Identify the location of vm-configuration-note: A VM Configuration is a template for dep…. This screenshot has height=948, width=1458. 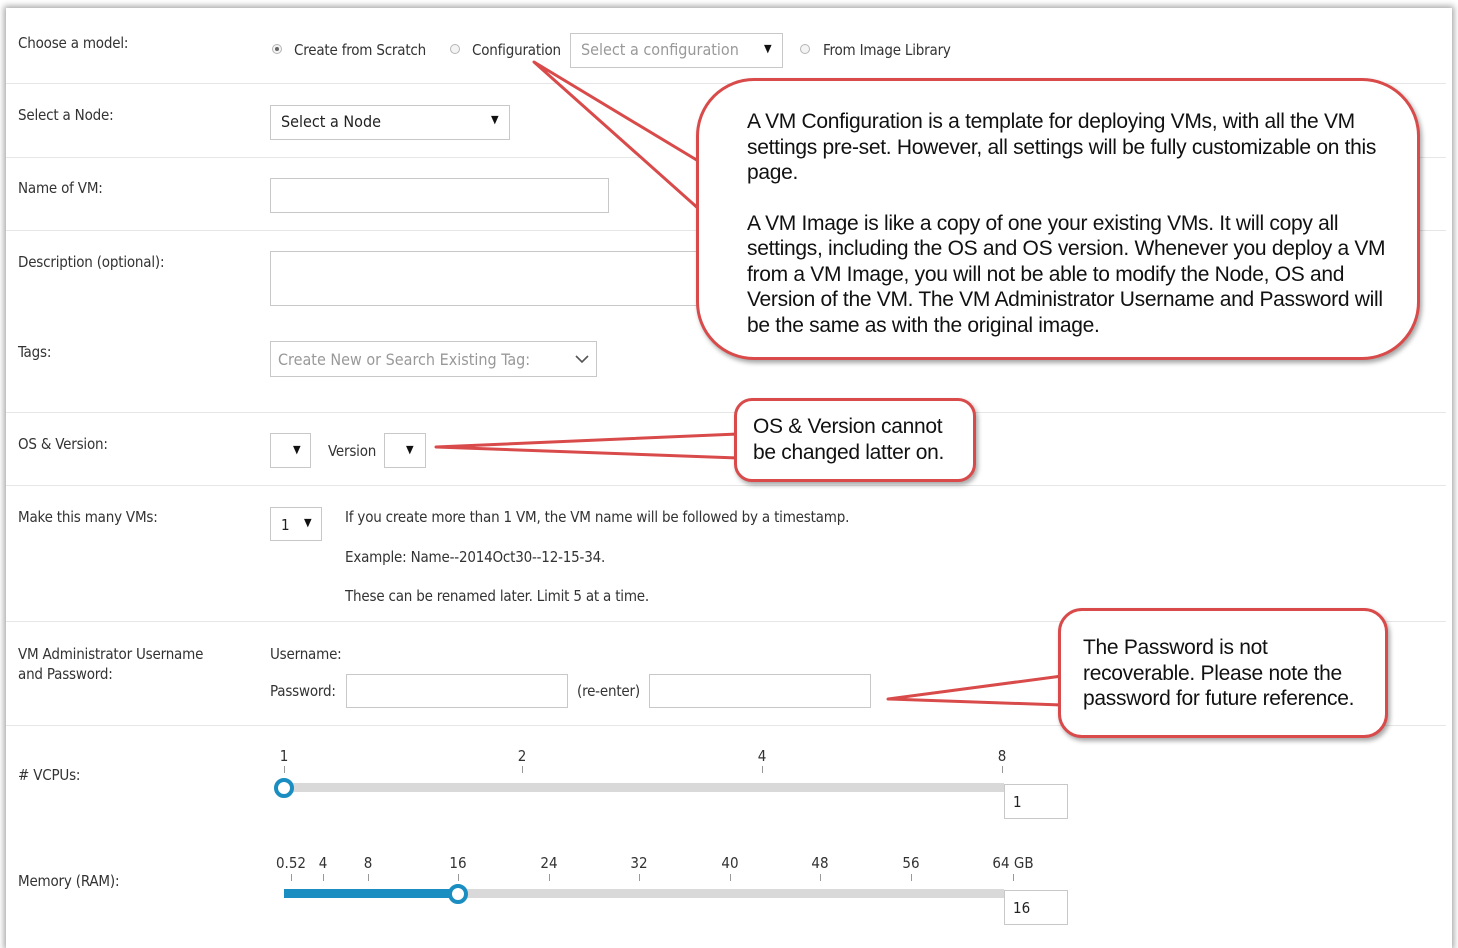
(1062, 147).